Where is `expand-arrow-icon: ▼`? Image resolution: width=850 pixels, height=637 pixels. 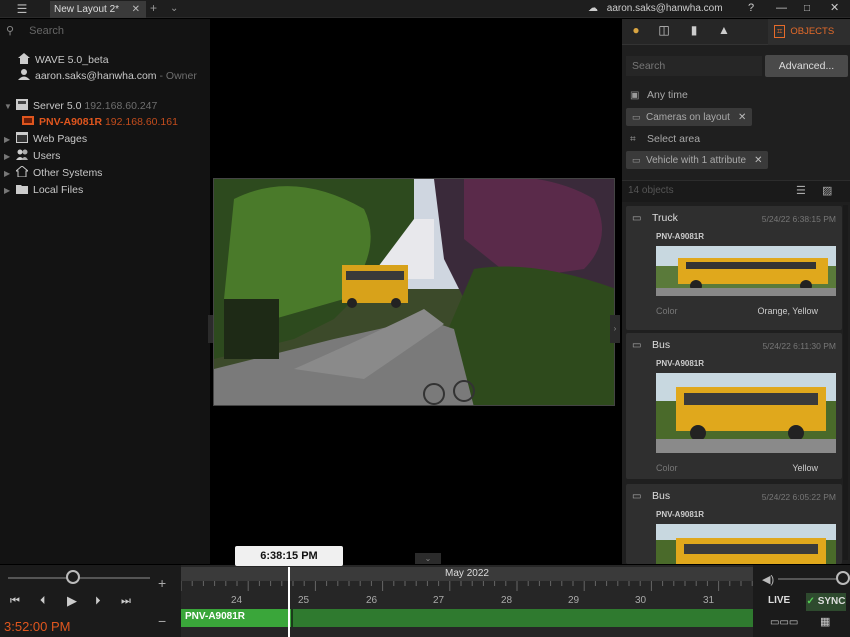 expand-arrow-icon: ▼ is located at coordinates (8, 107).